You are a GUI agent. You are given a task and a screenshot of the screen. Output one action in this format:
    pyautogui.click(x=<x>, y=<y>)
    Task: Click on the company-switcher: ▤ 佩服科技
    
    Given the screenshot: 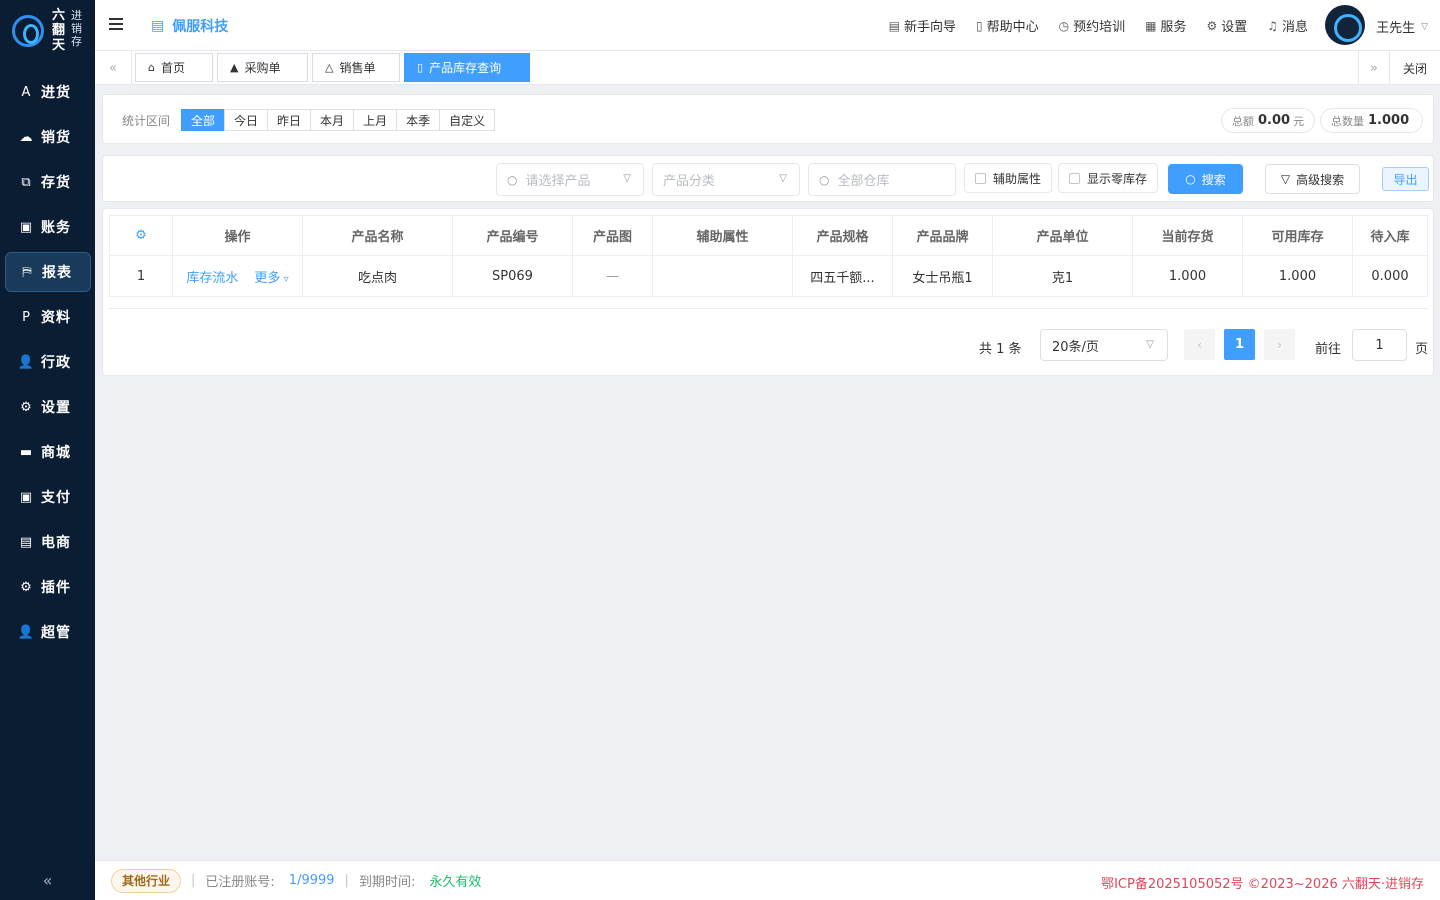 What is the action you would take?
    pyautogui.click(x=189, y=26)
    